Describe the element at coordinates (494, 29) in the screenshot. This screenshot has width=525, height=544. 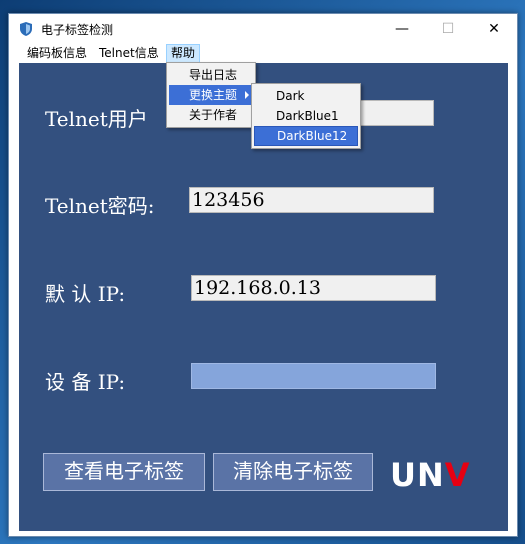
I see `close-button: ✕` at that location.